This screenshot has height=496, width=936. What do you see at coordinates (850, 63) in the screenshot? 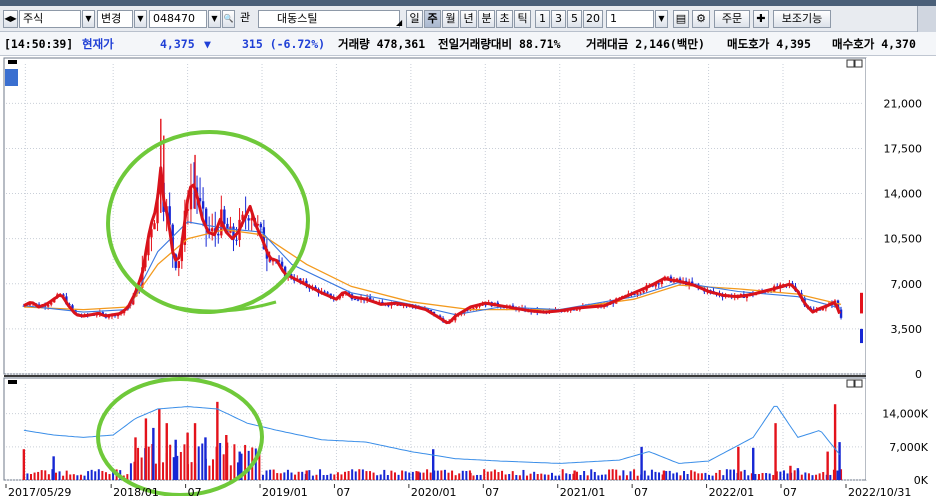
I see `pane-max-icon` at bounding box center [850, 63].